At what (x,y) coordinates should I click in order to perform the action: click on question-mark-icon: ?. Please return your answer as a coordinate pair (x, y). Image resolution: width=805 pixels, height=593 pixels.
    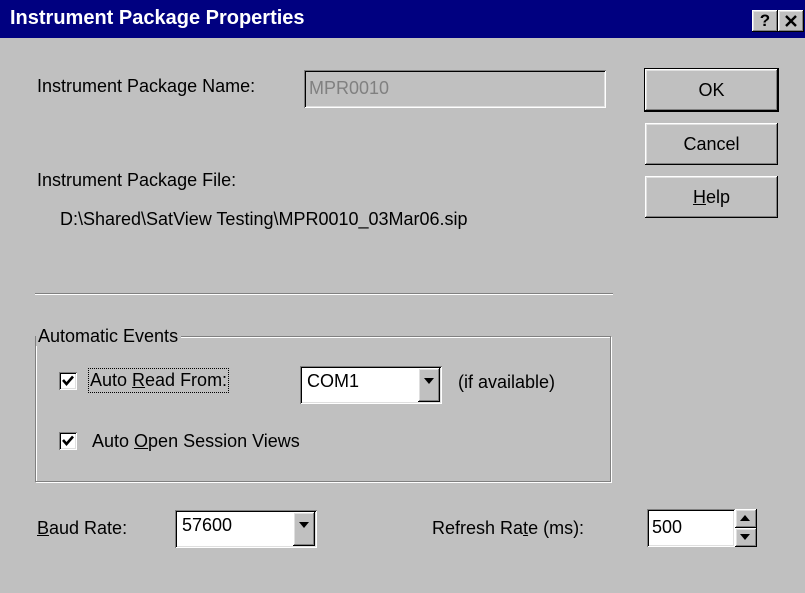
    Looking at the image, I should click on (765, 20).